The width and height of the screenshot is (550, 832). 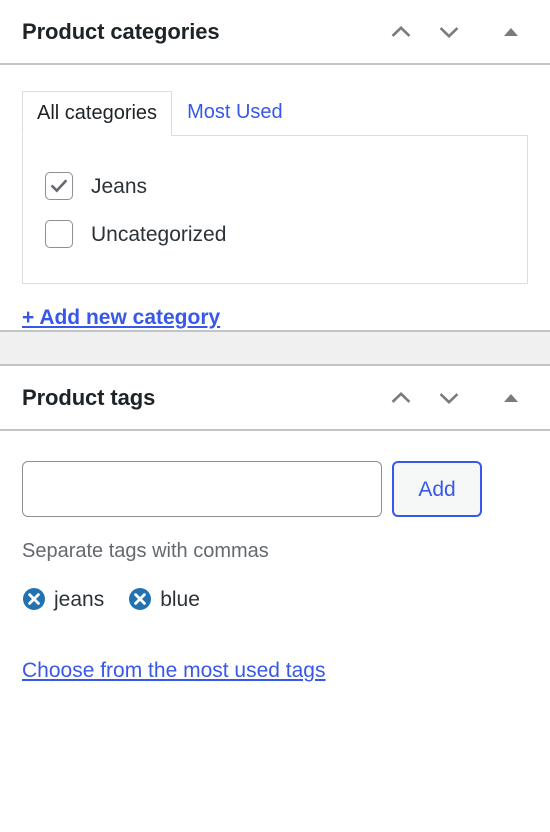 I want to click on tags-hint-text: Separate tags with commas, so click(x=145, y=551).